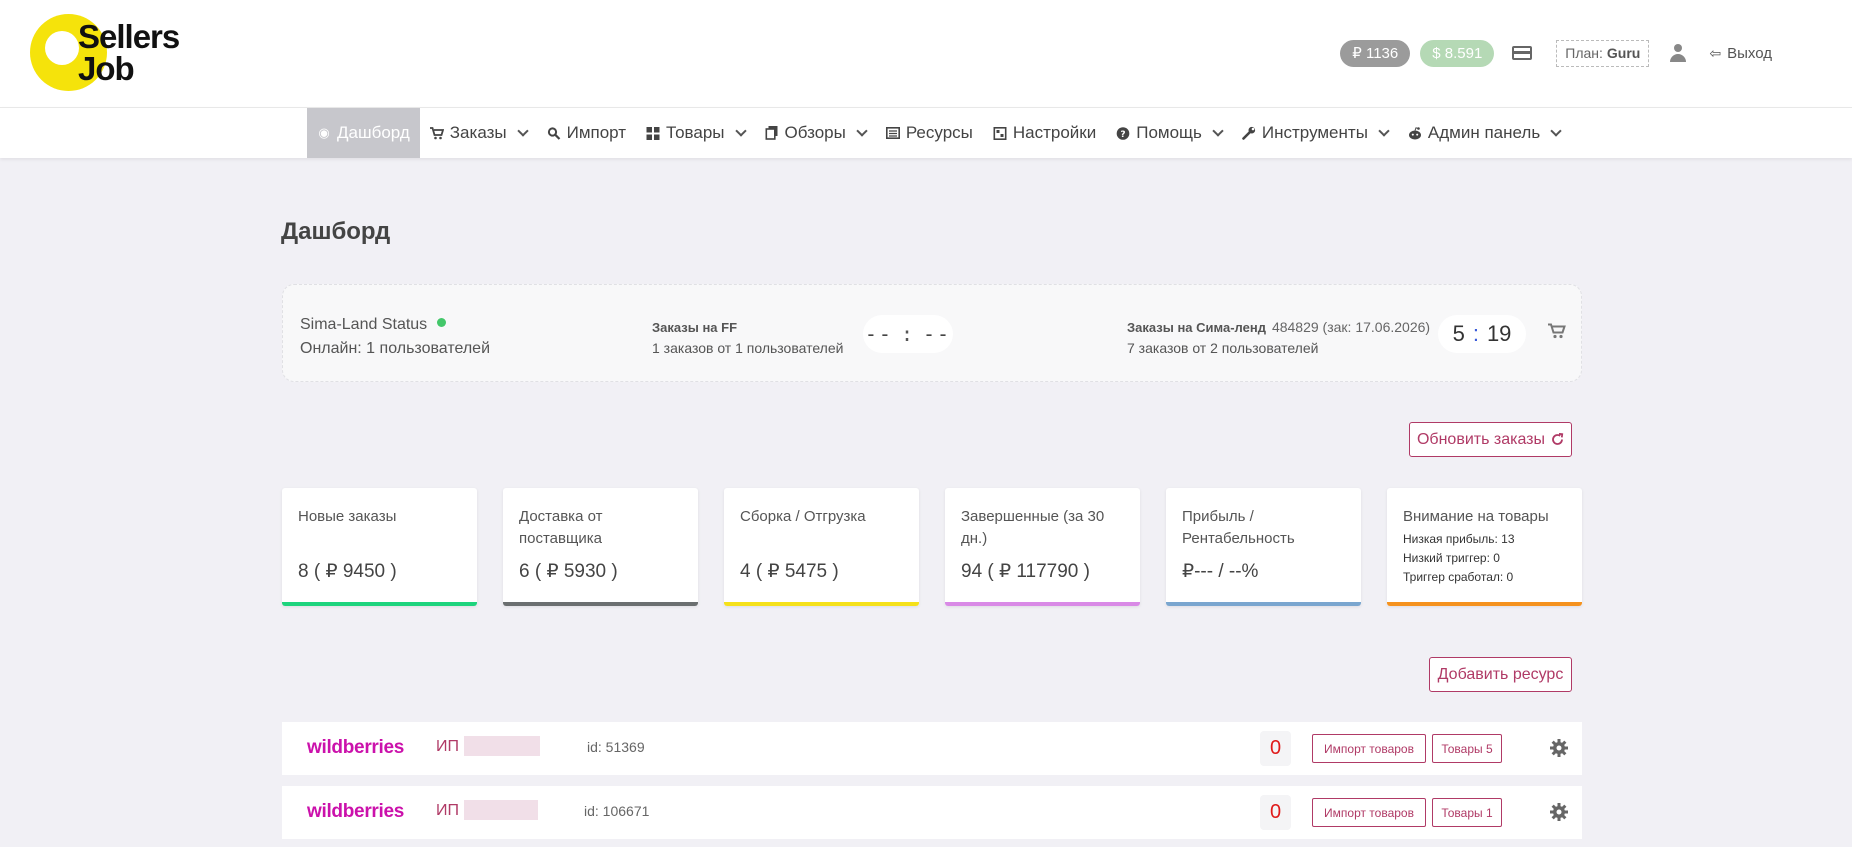 This screenshot has height=847, width=1852. Describe the element at coordinates (600, 547) in the screenshot. I see `stat-card-supplier-delivery: Доставка от поставщика 6 ( ₽ 5930 )` at that location.